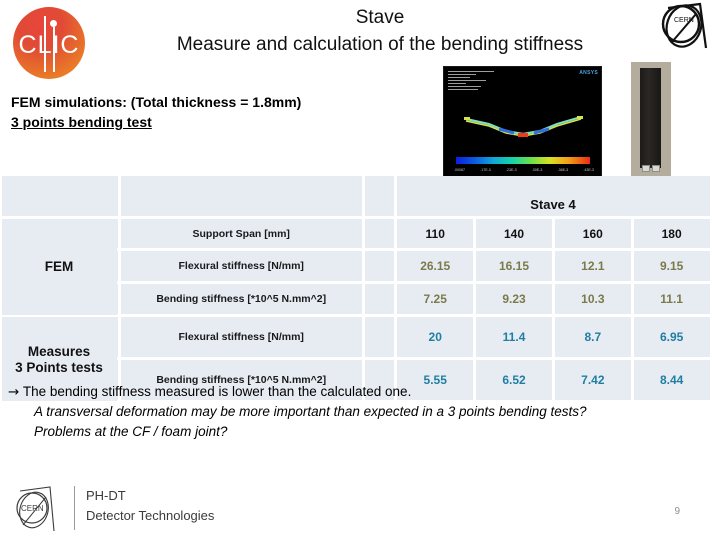 The height and width of the screenshot is (540, 720). What do you see at coordinates (380, 17) in the screenshot?
I see `title-line-1: Stave` at bounding box center [380, 17].